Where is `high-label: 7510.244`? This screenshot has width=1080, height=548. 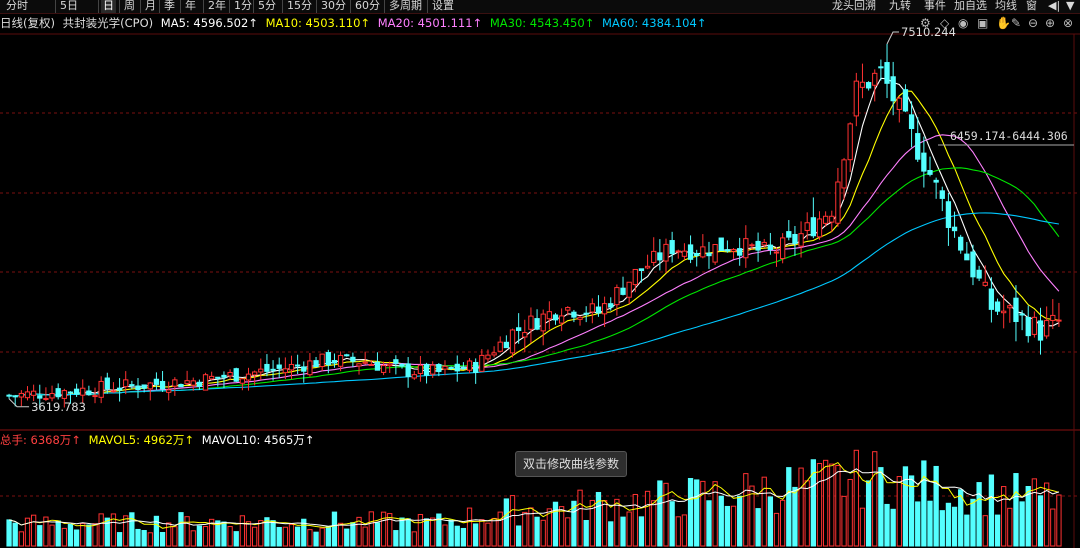
high-label: 7510.244 is located at coordinates (928, 32).